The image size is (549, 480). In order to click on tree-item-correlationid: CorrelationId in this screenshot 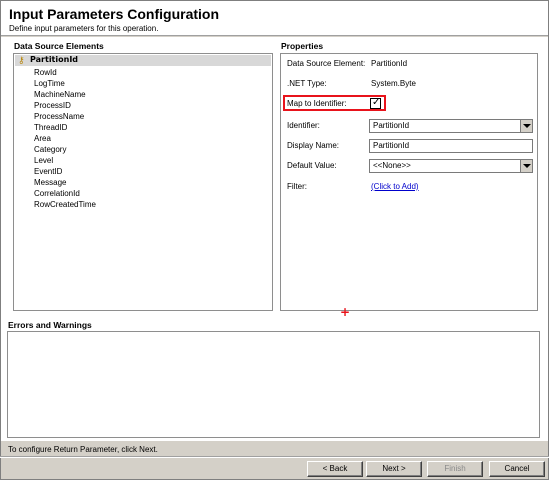, I will do `click(57, 193)`.